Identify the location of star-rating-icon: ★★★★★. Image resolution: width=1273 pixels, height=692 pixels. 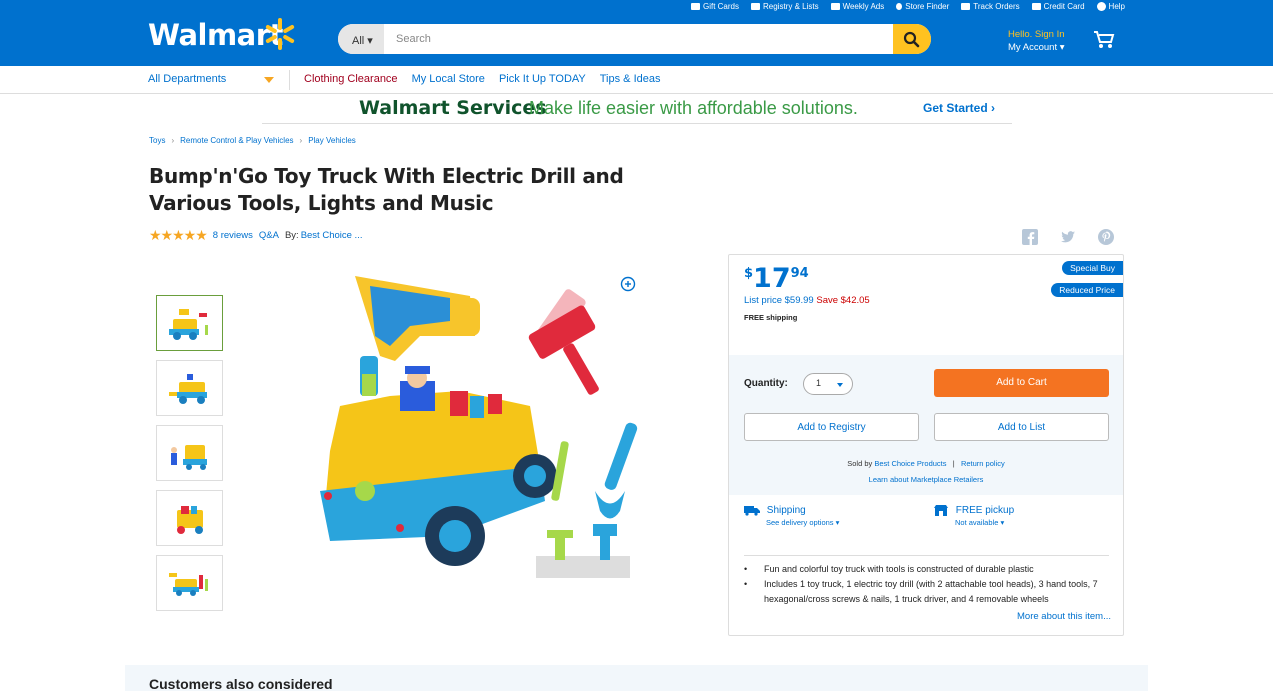
(178, 235).